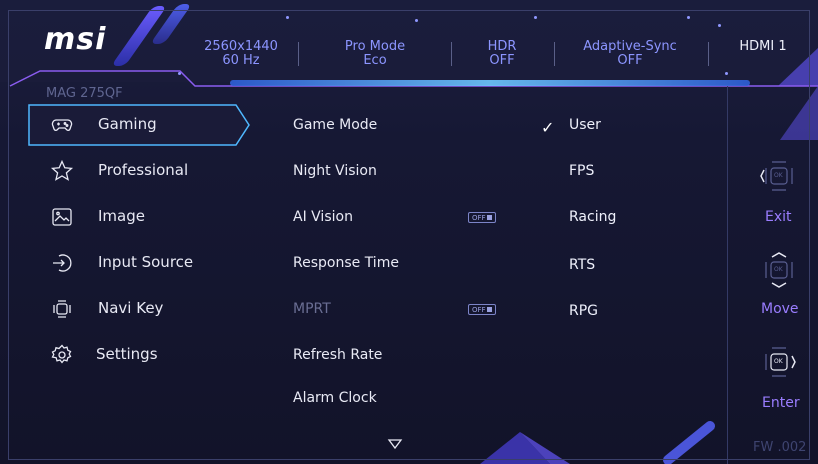 The width and height of the screenshot is (818, 464). Describe the element at coordinates (583, 311) in the screenshot. I see `option-rpg: RPG` at that location.